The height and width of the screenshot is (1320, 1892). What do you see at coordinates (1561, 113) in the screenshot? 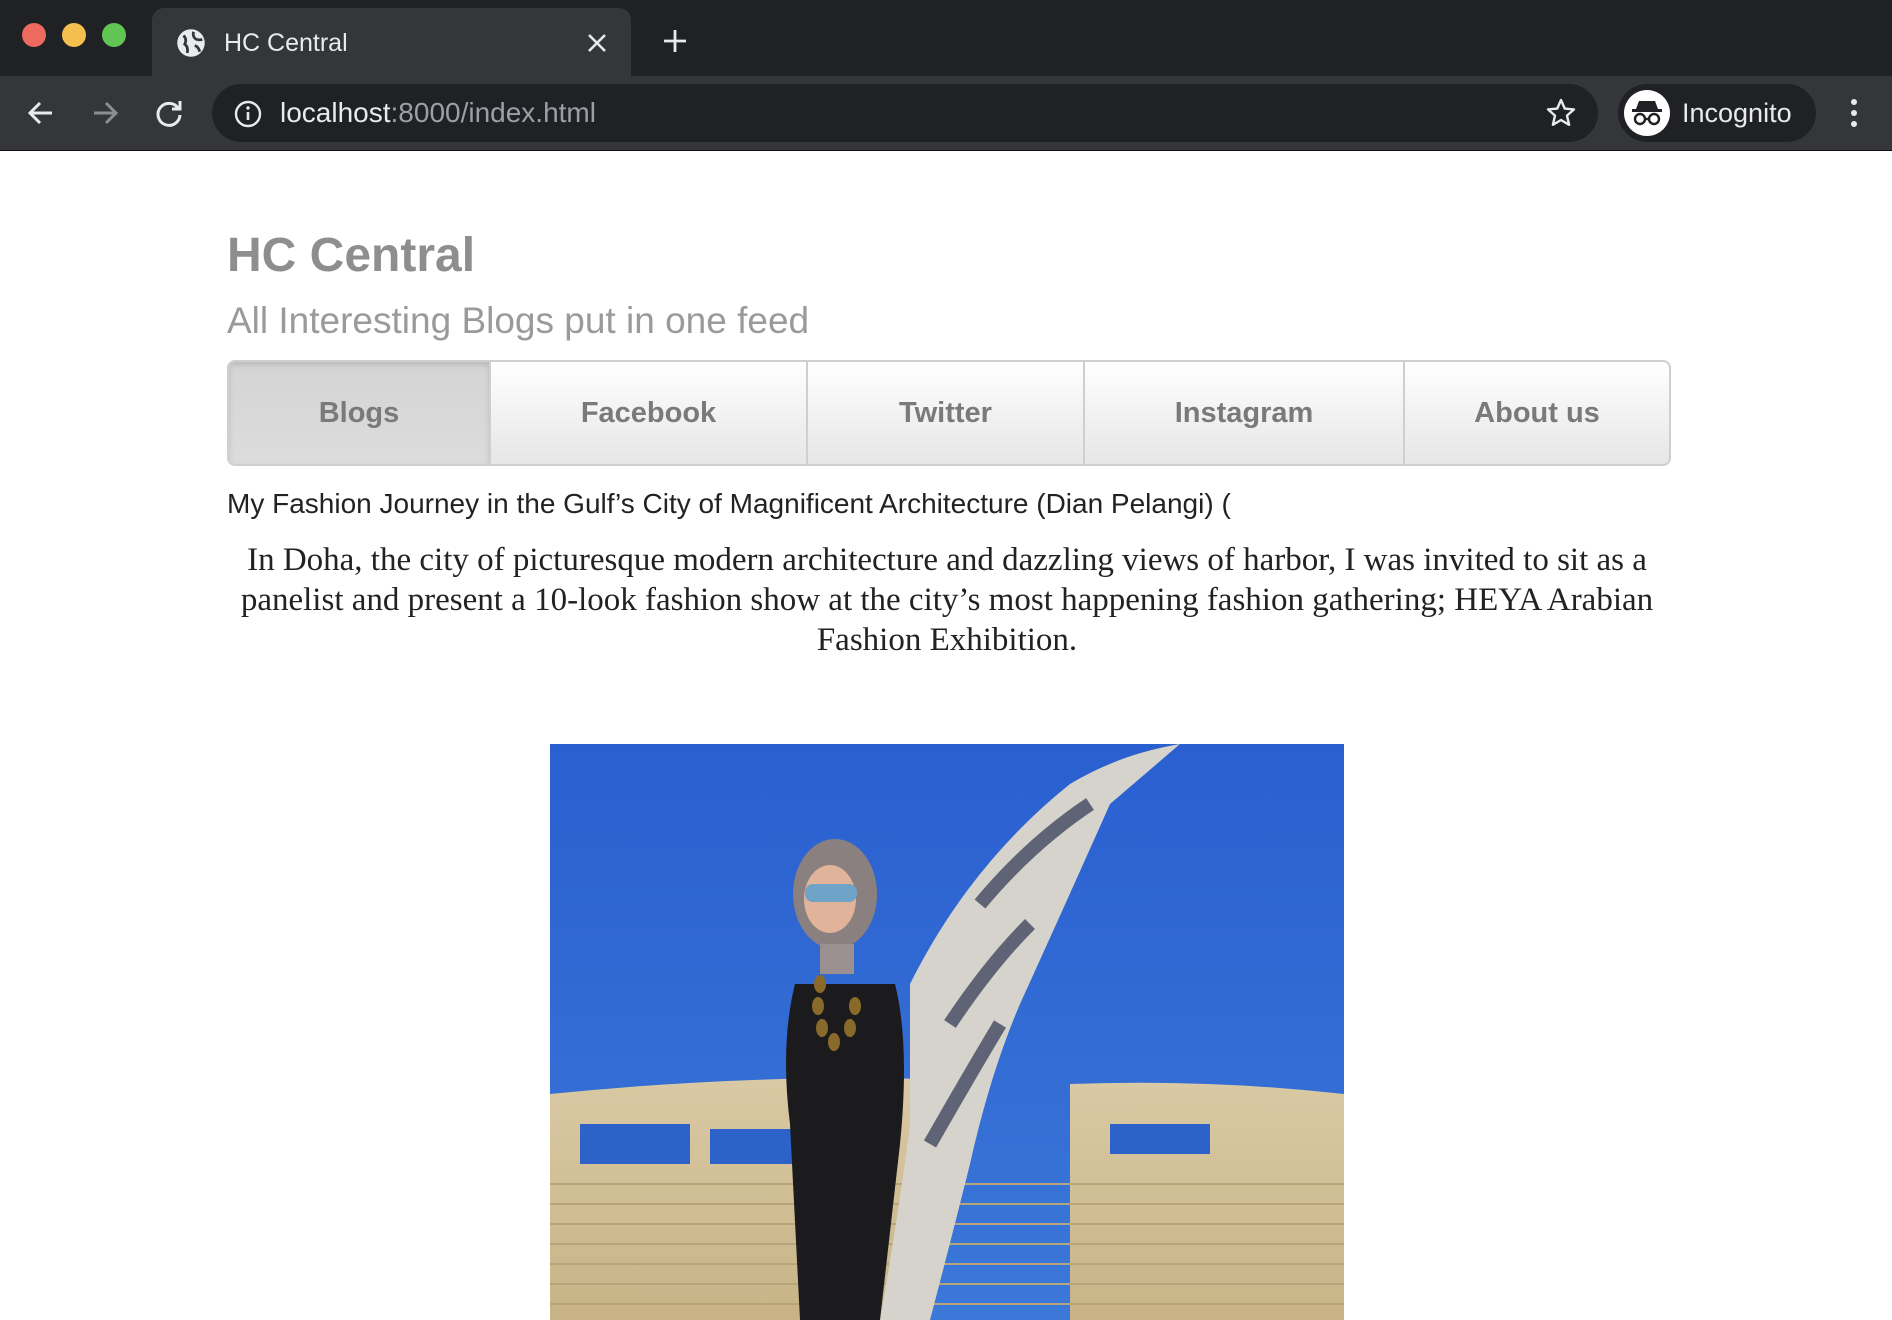
I see `bookmark-star-icon` at bounding box center [1561, 113].